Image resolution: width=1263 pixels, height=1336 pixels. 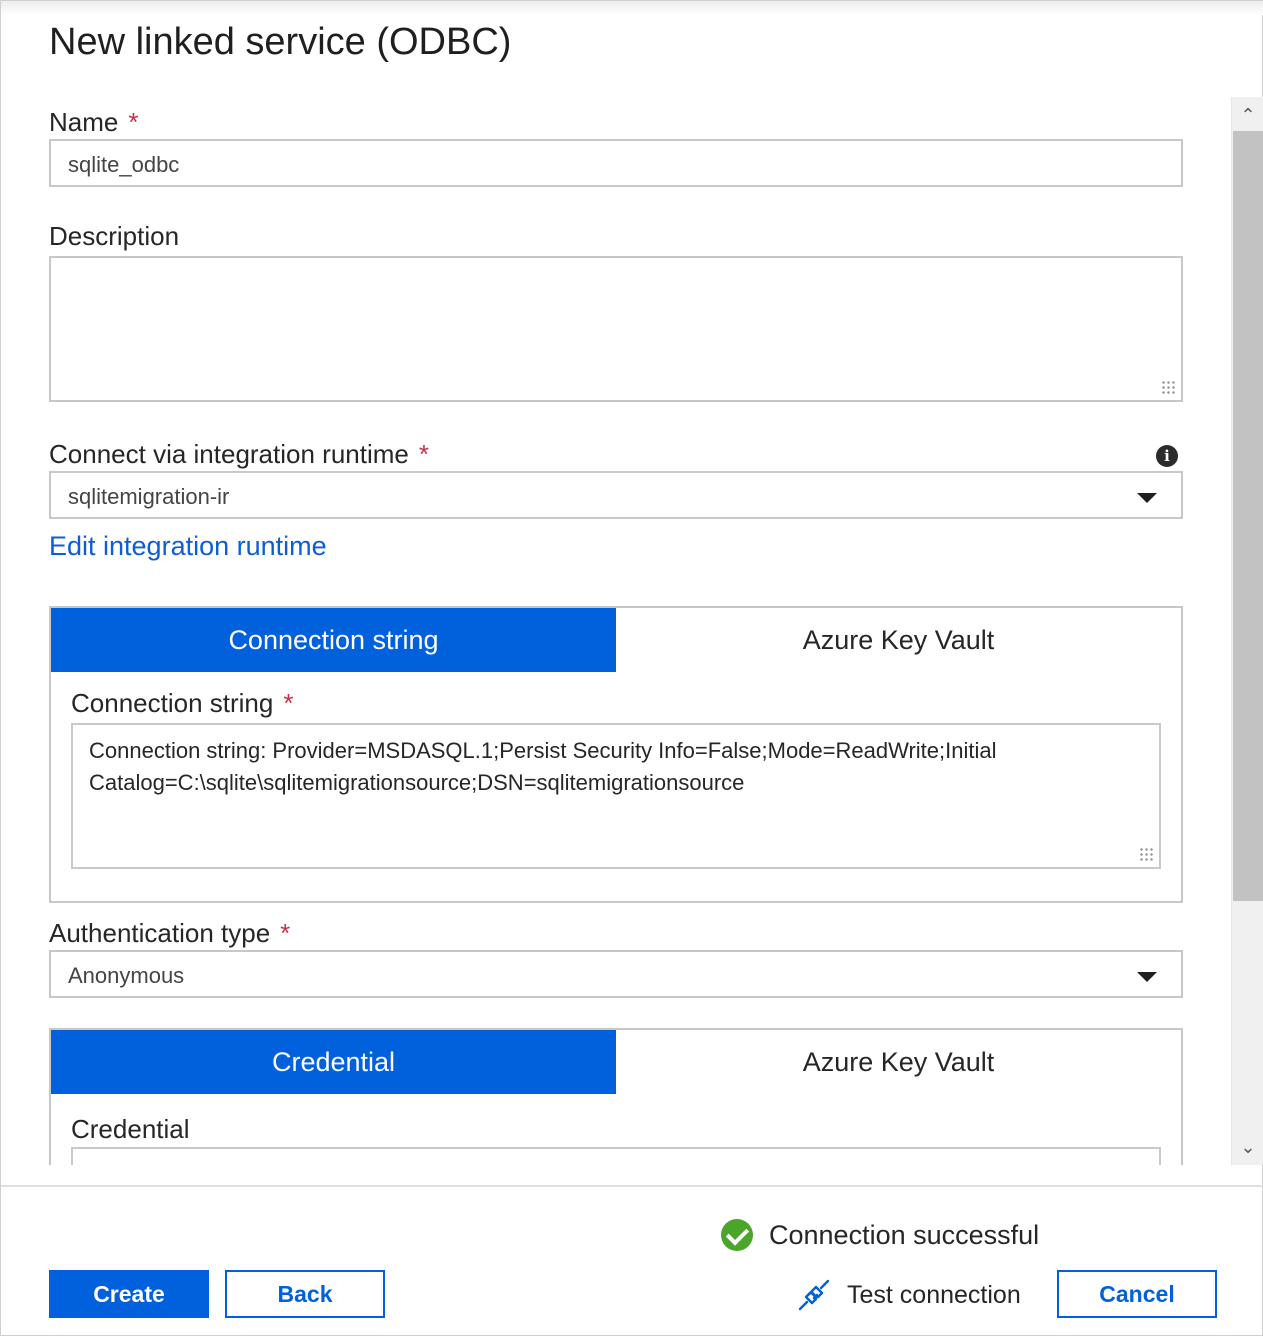 What do you see at coordinates (172, 703) in the screenshot?
I see `connection-string-label-text: Connection string` at bounding box center [172, 703].